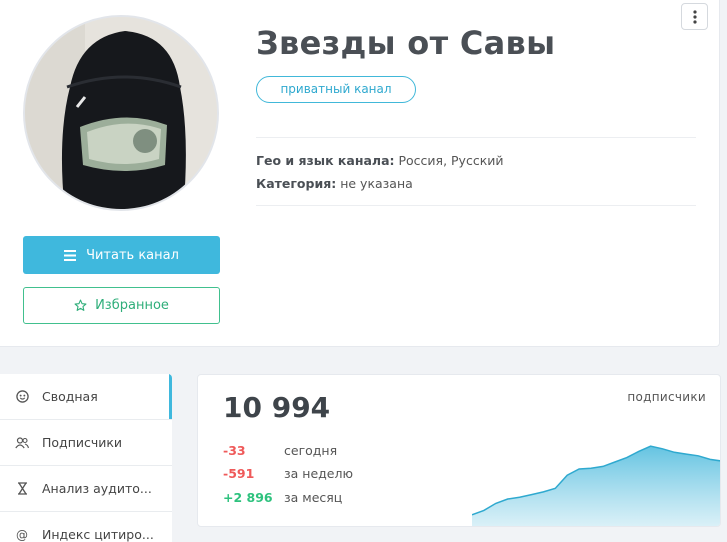 The width and height of the screenshot is (727, 542). I want to click on more-options-button, so click(694, 16).